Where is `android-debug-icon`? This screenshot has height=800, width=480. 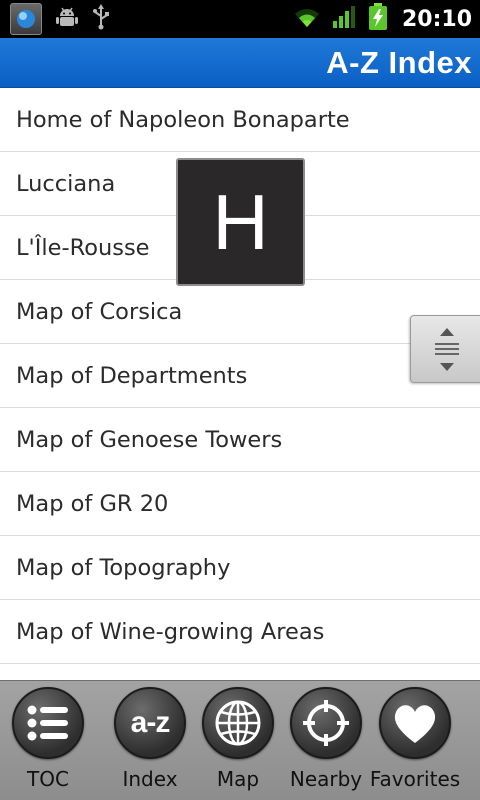 android-debug-icon is located at coordinates (67, 19).